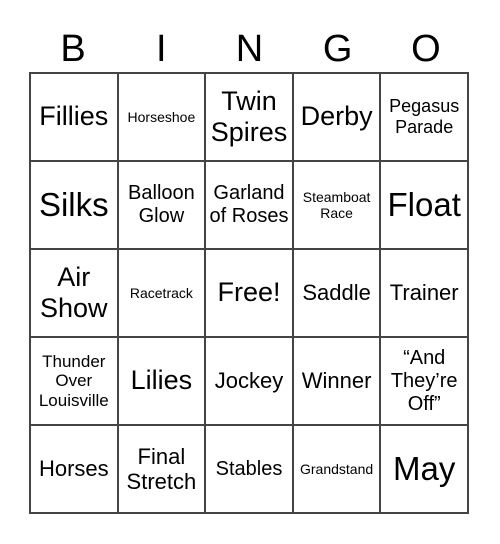 The image size is (500, 544). What do you see at coordinates (161, 293) in the screenshot?
I see `bingo-cell: Racetrack` at bounding box center [161, 293].